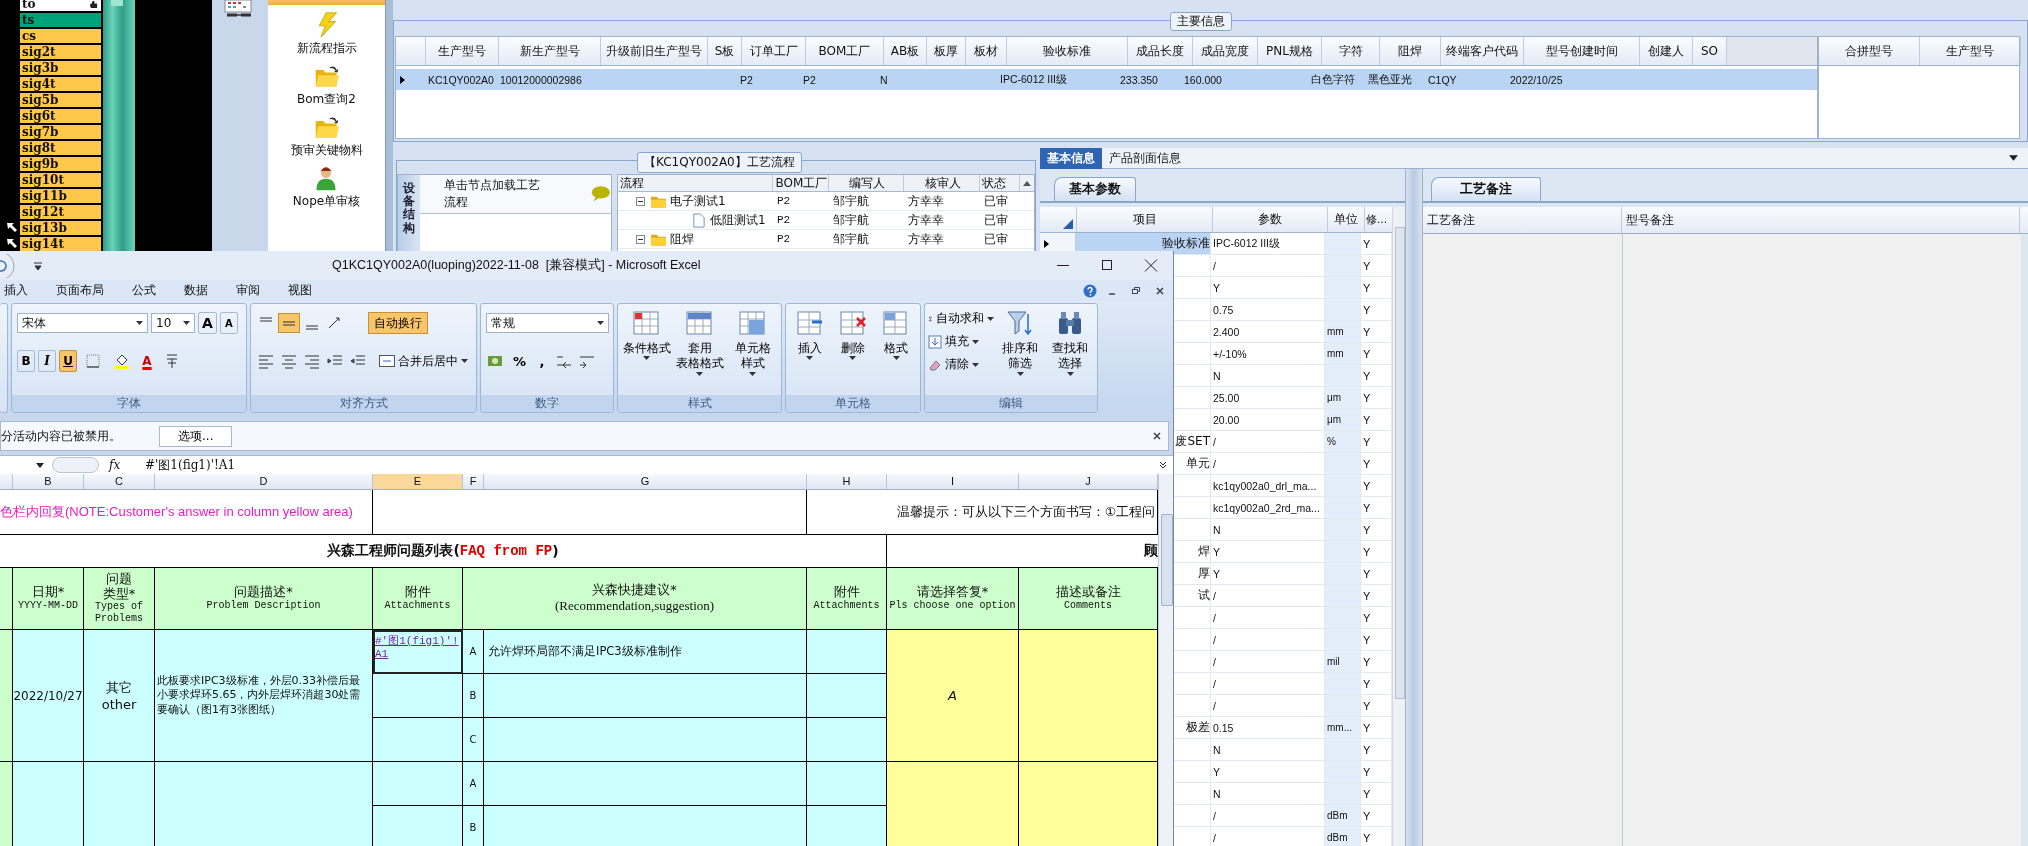  I want to click on ribbon-button: 自动求和, so click(961, 318).